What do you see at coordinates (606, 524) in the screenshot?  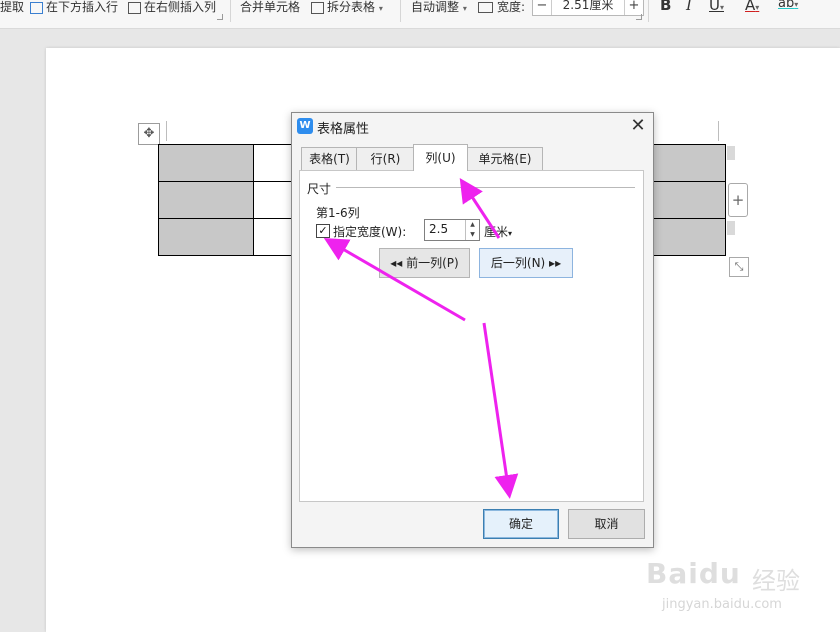 I see `cancel-button: 取消` at bounding box center [606, 524].